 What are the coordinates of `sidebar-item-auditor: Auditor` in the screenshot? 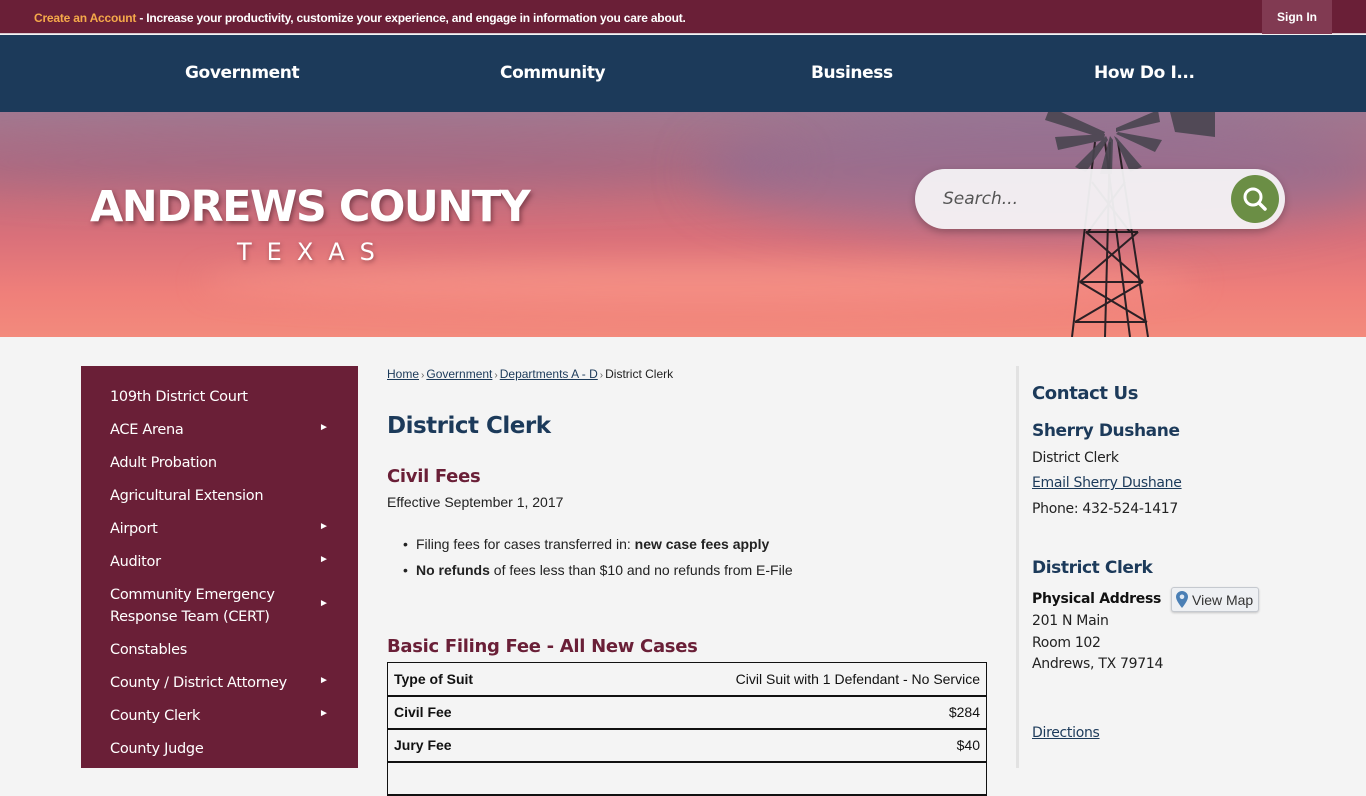 It's located at (225, 562).